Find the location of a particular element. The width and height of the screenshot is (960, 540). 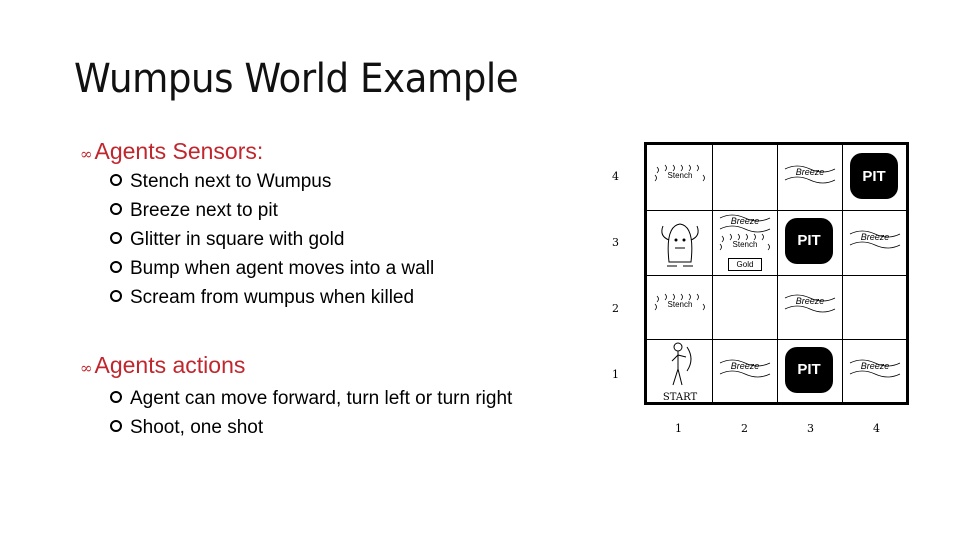

list-item-text: Stench next to Wumpus is located at coordinates (231, 181).